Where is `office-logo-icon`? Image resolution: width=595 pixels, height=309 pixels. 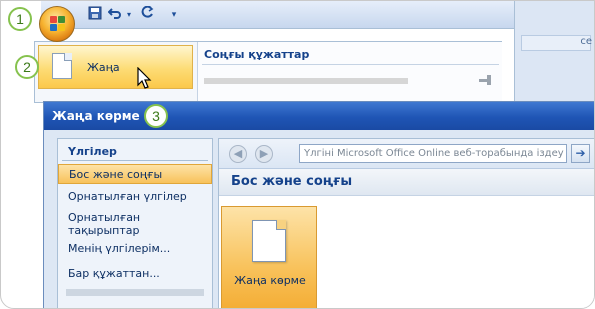
office-logo-icon is located at coordinates (58, 24).